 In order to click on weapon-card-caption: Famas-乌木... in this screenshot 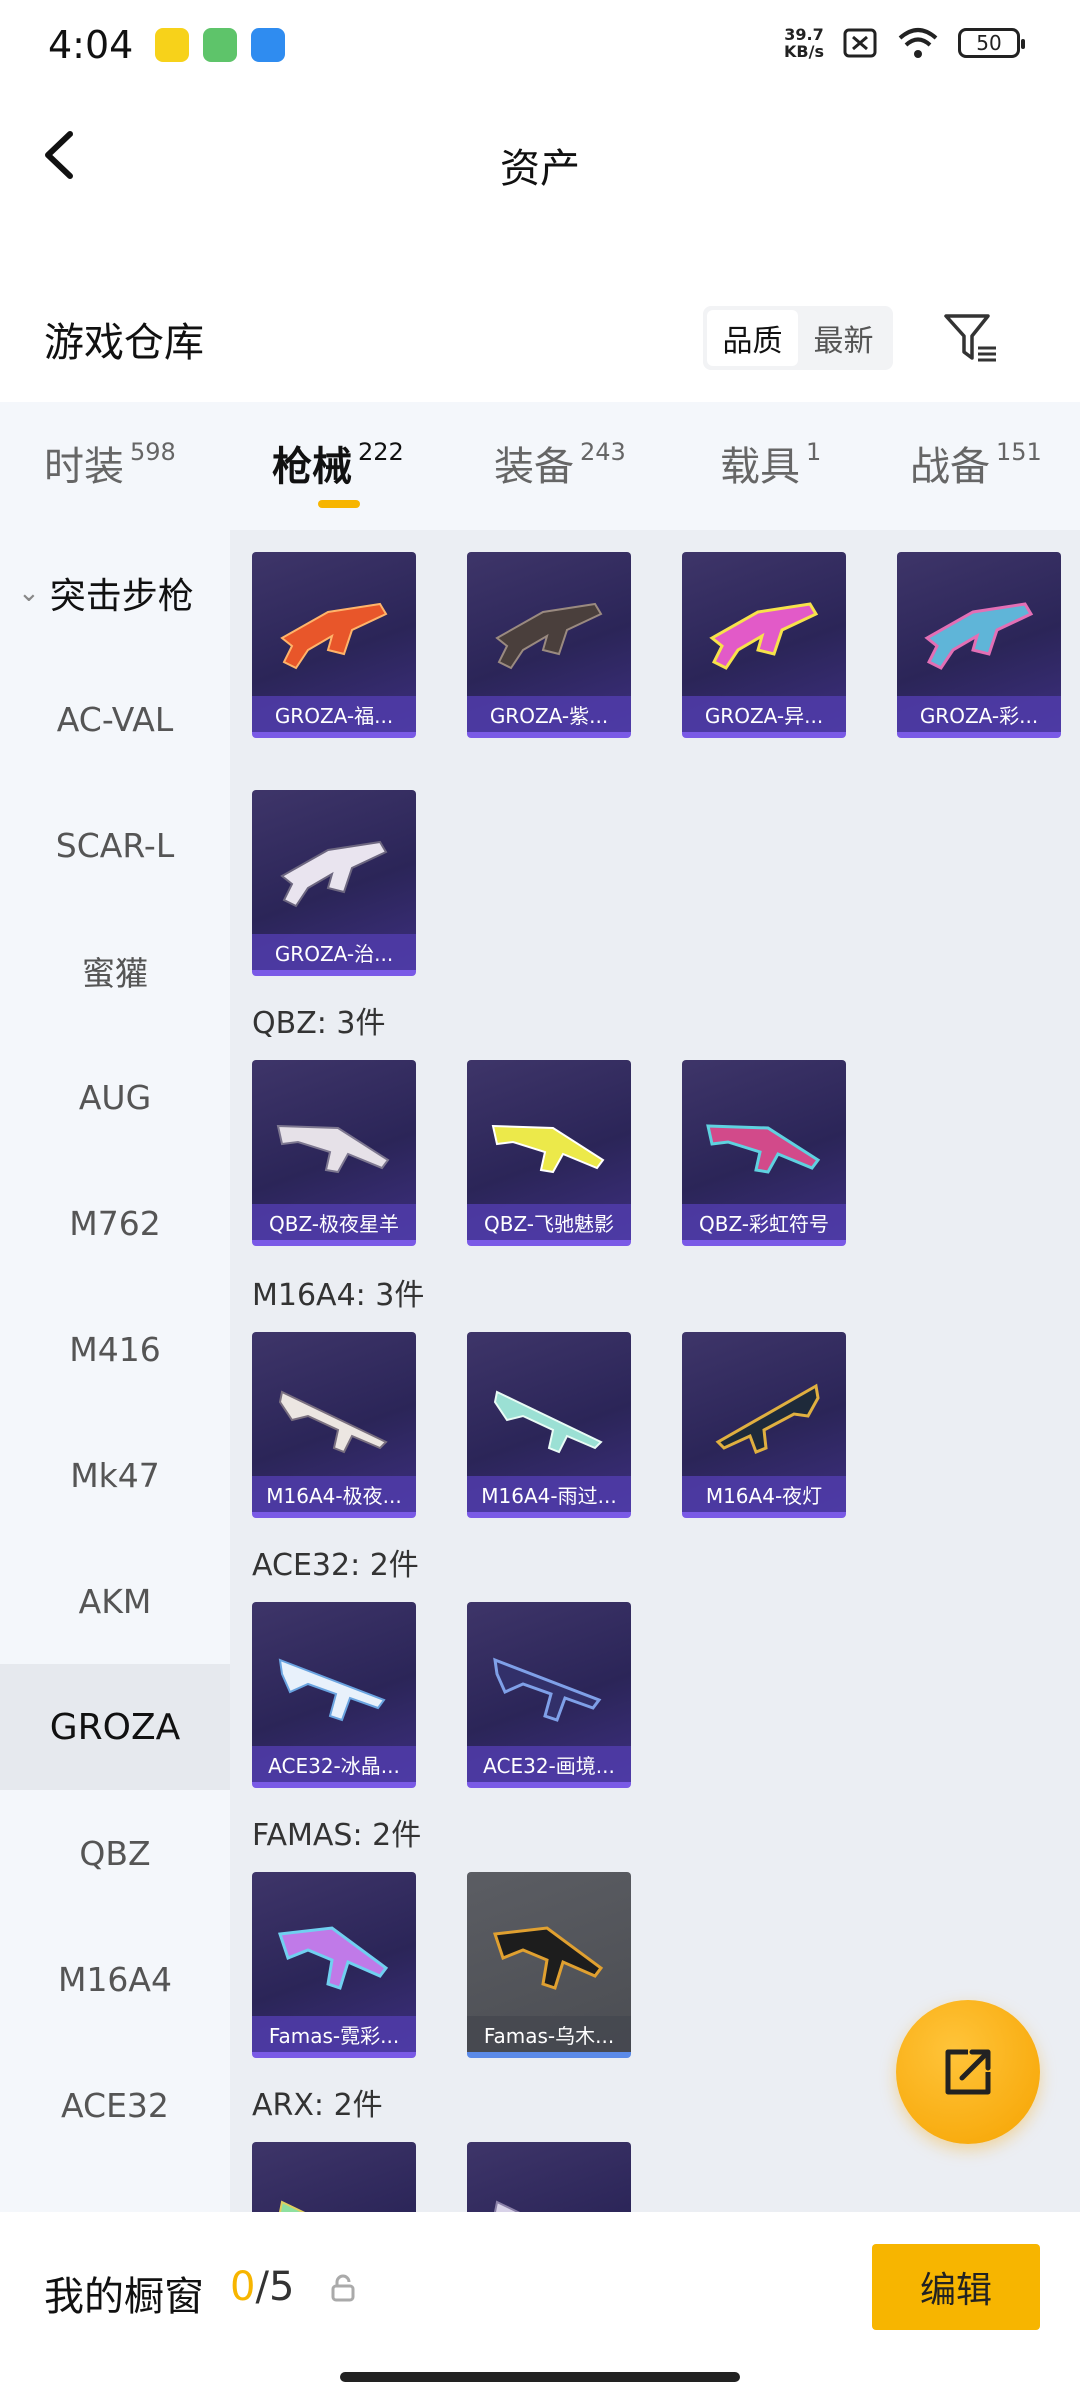, I will do `click(549, 2034)`.